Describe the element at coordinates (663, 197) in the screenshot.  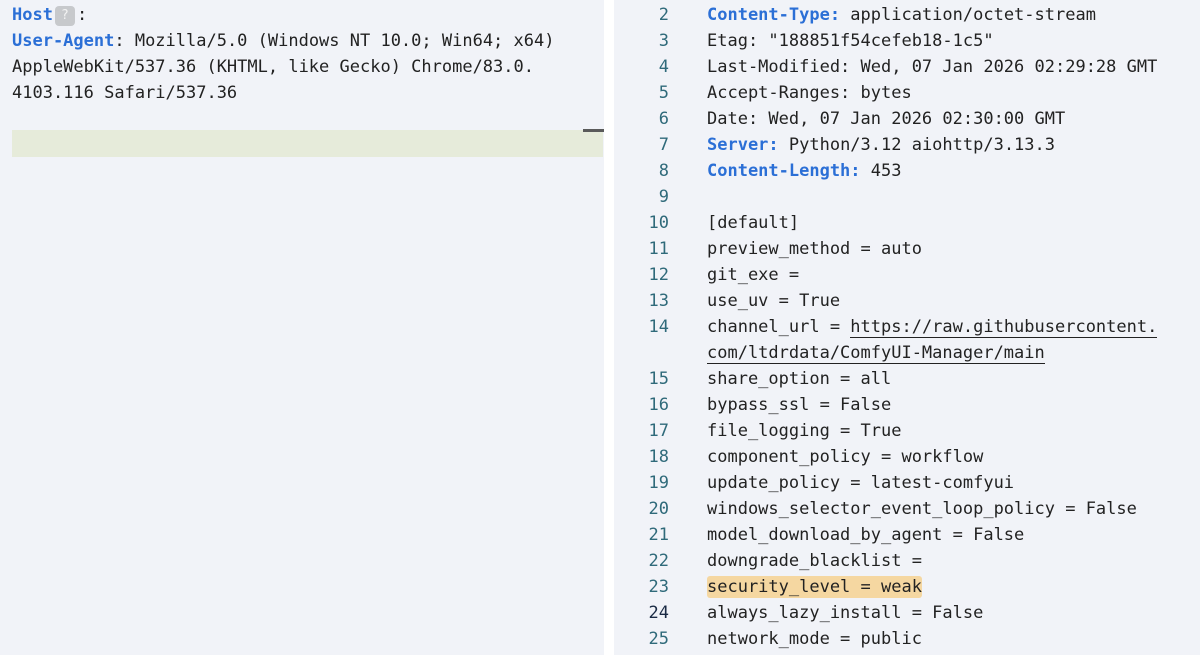
I see `line-number: 9` at that location.